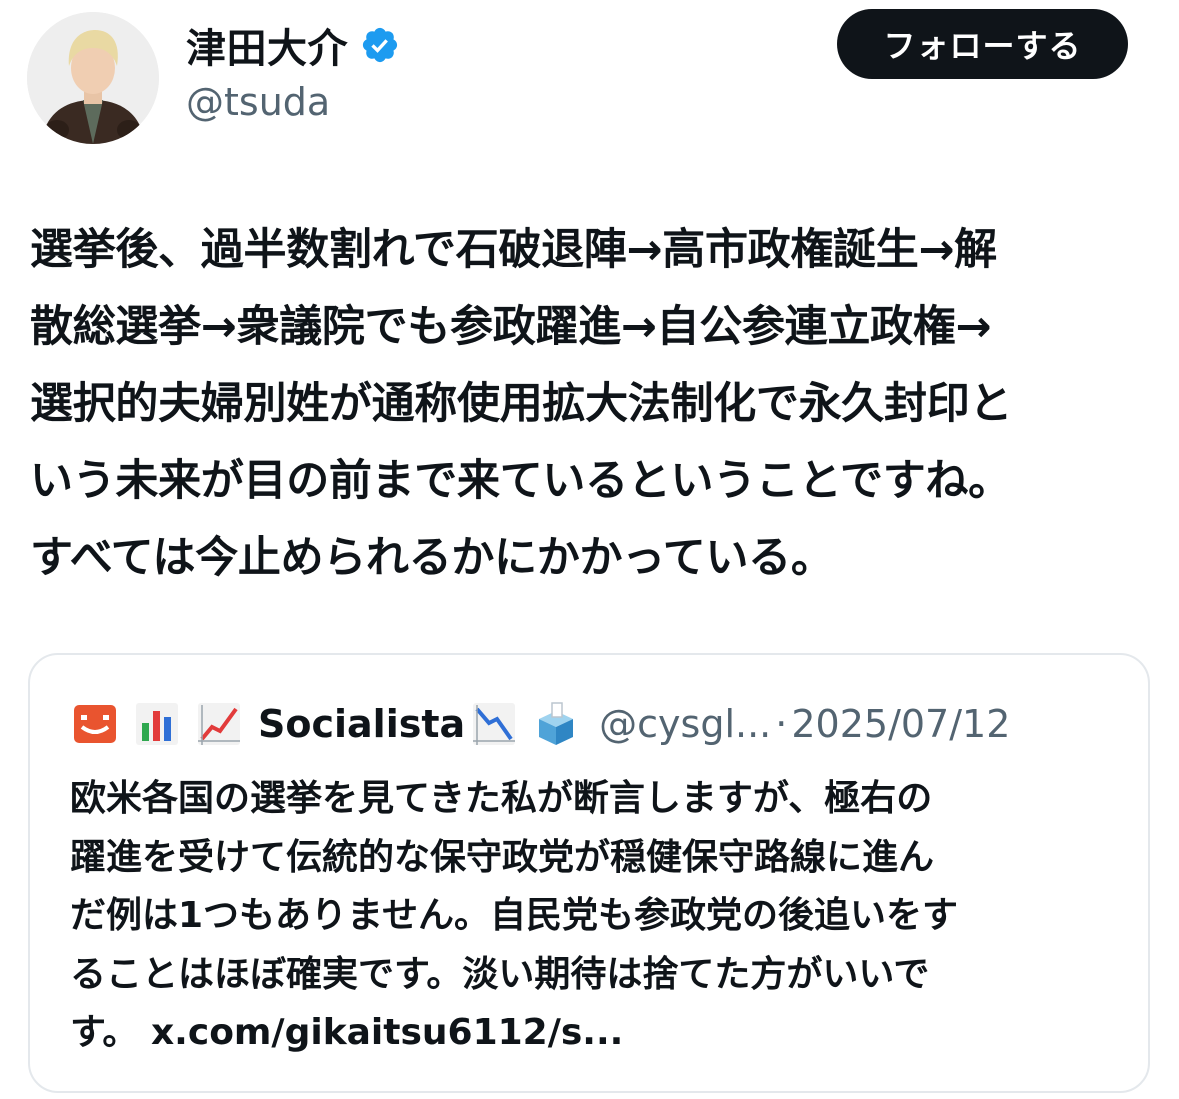  What do you see at coordinates (95, 724) in the screenshot?
I see `smiley-box-icon` at bounding box center [95, 724].